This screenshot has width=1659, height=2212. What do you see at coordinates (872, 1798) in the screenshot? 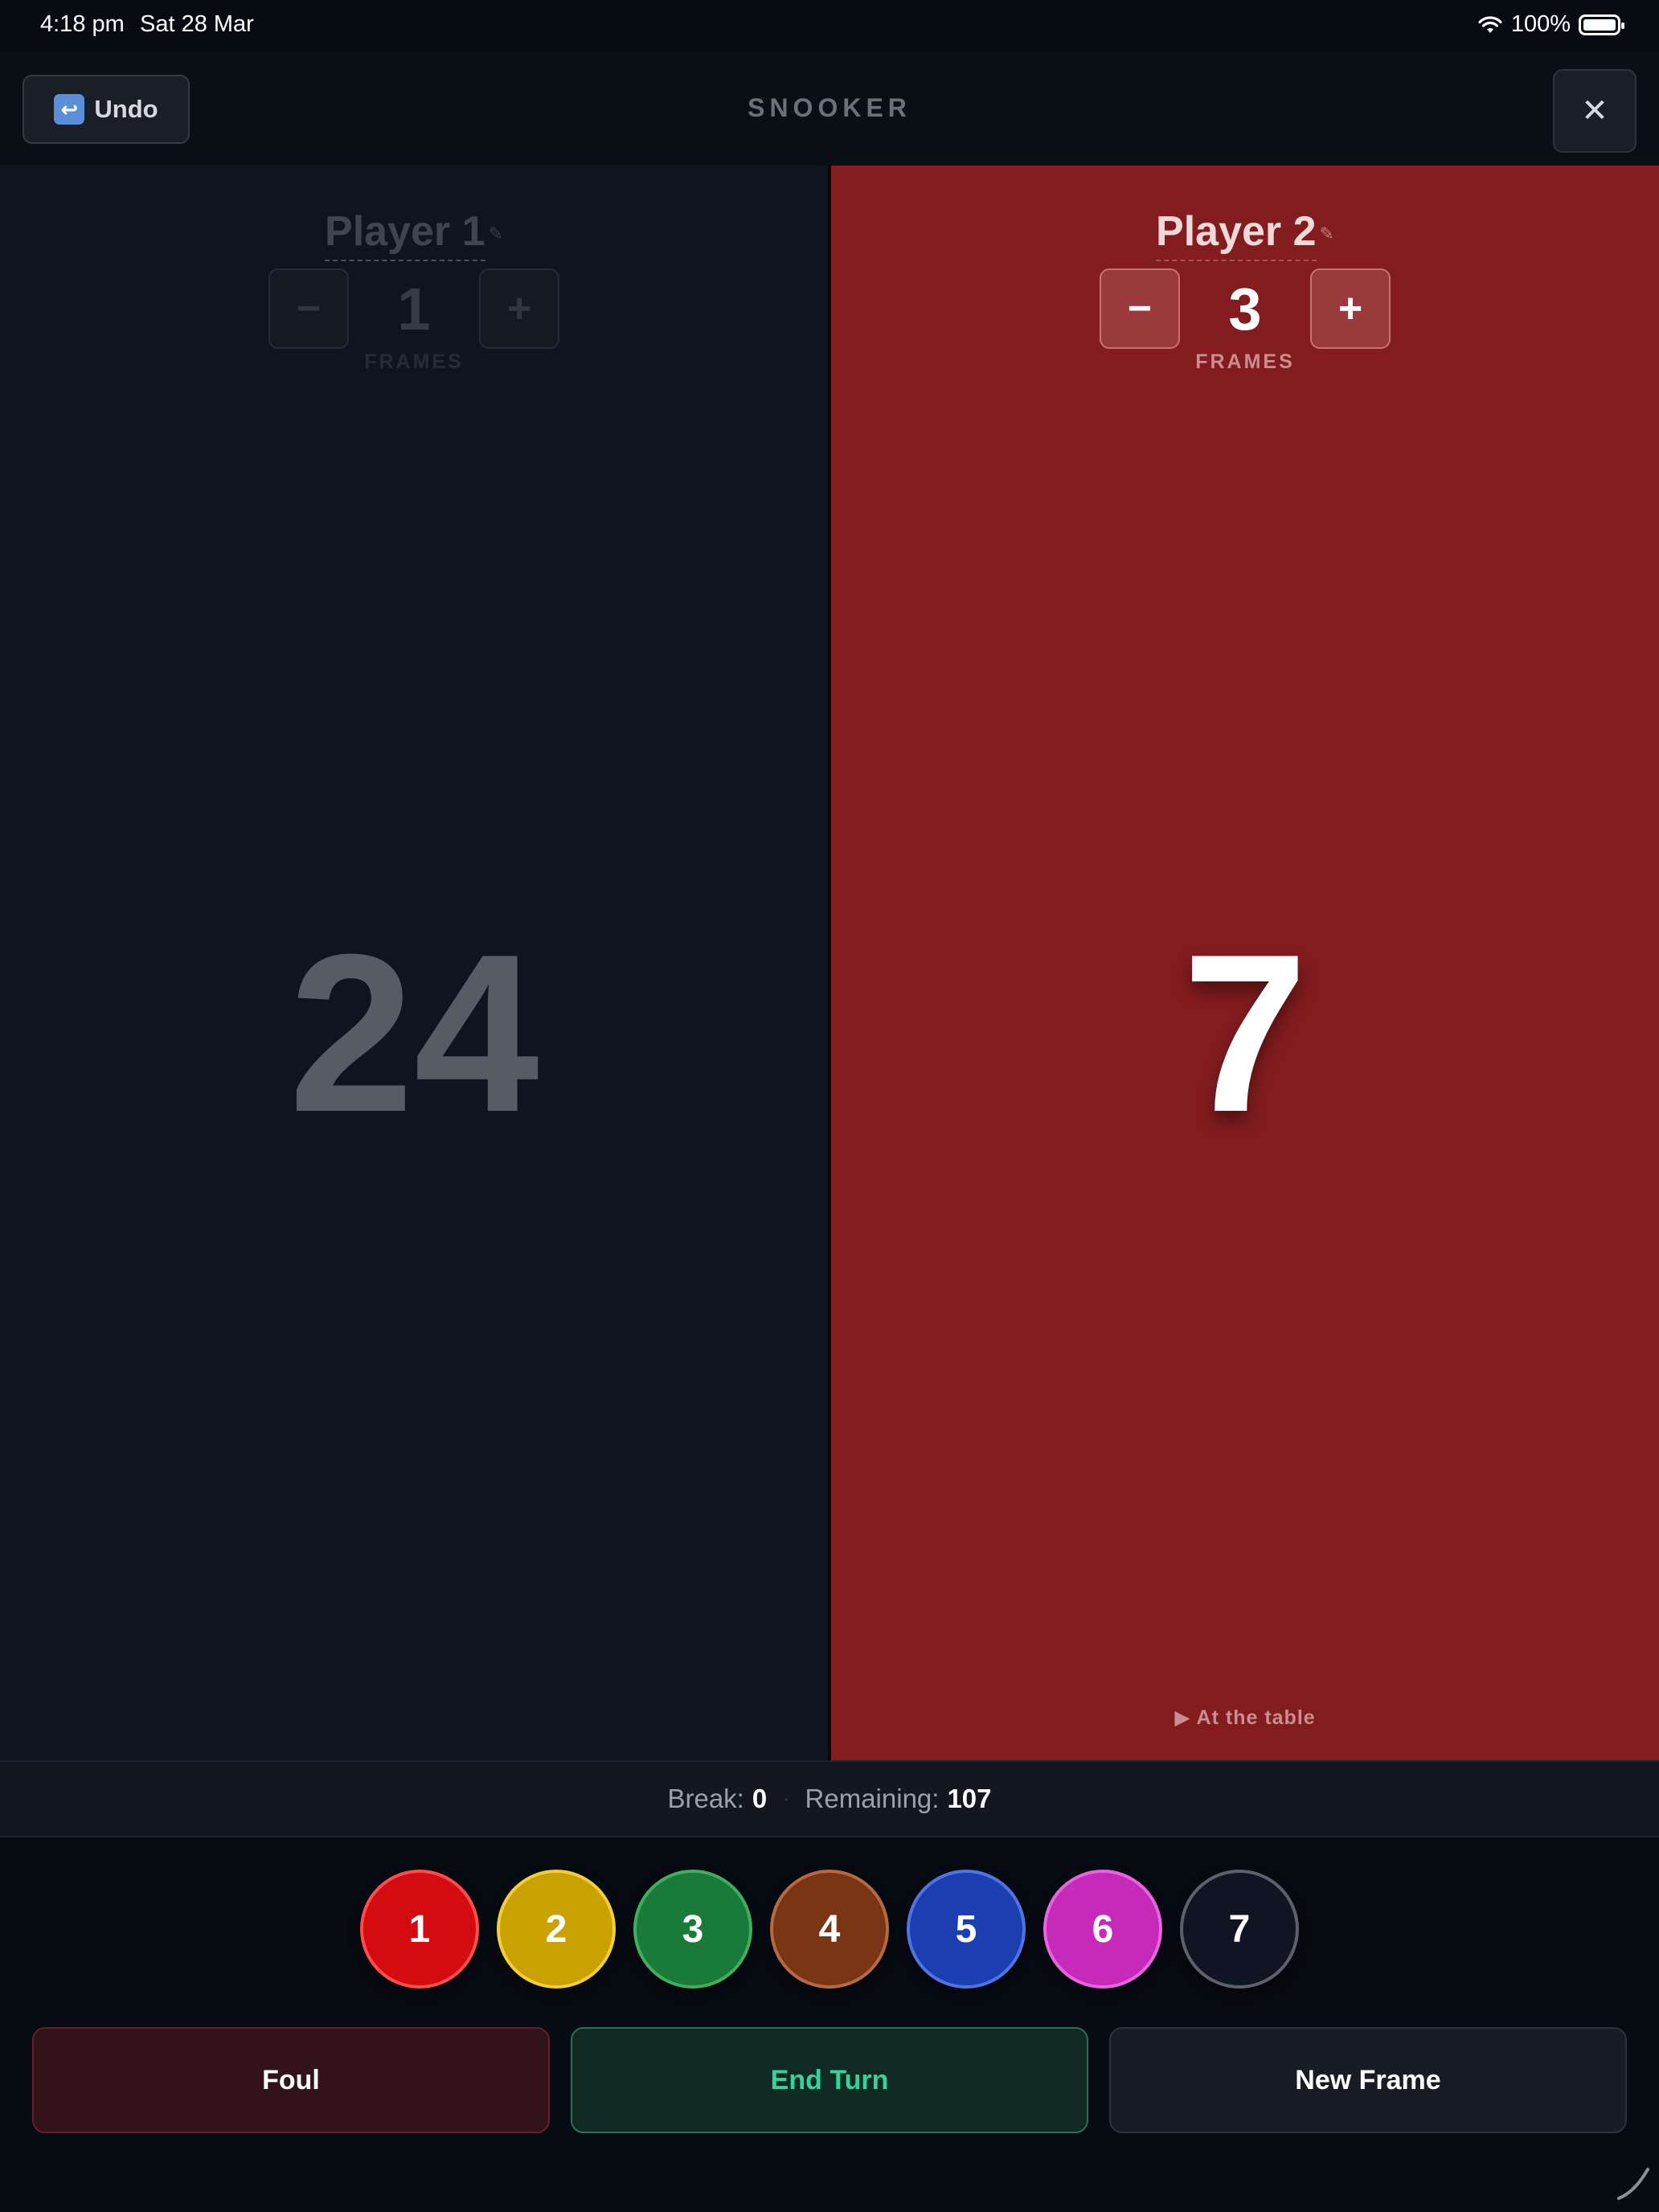
I see `remaining-label: Remaining:` at bounding box center [872, 1798].